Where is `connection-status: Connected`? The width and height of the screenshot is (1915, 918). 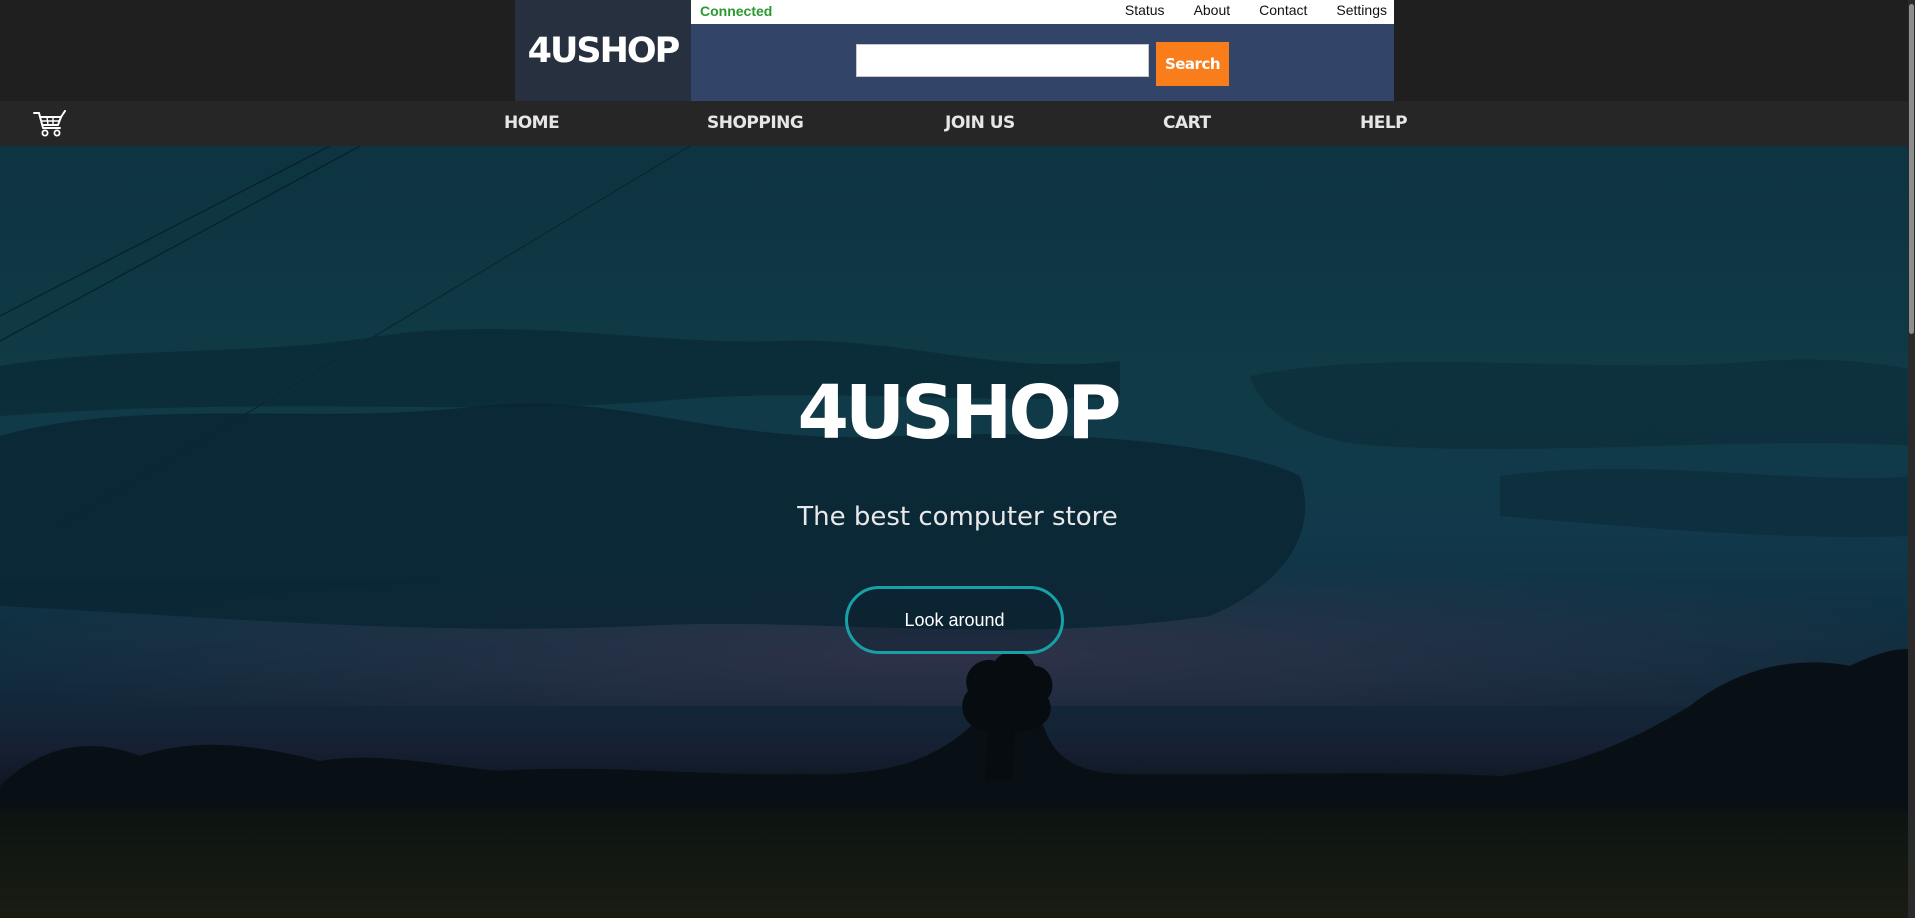
connection-status: Connected is located at coordinates (736, 11).